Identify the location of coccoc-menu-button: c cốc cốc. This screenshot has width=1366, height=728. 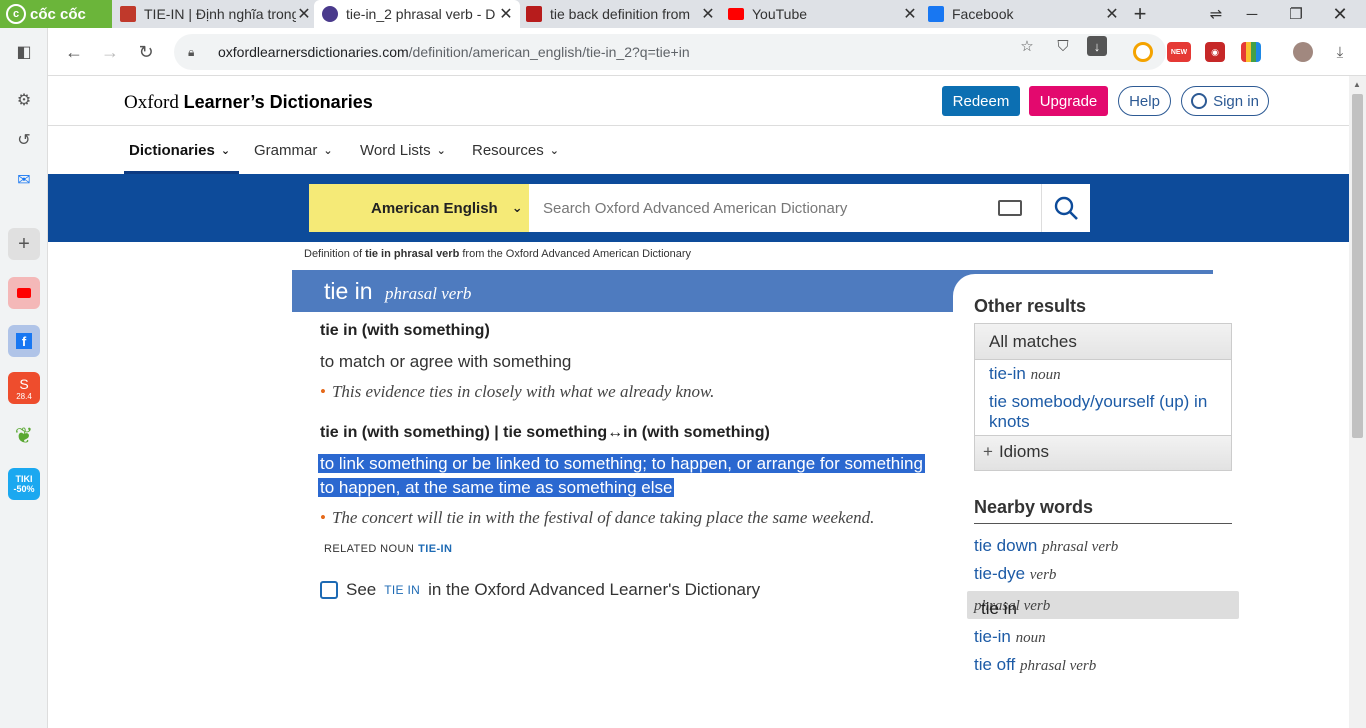
(56, 14).